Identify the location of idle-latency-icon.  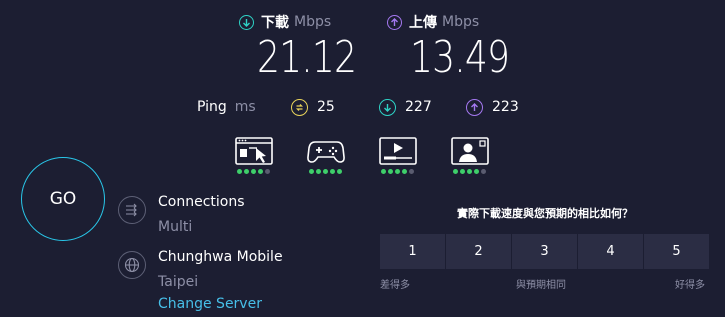
(299, 107).